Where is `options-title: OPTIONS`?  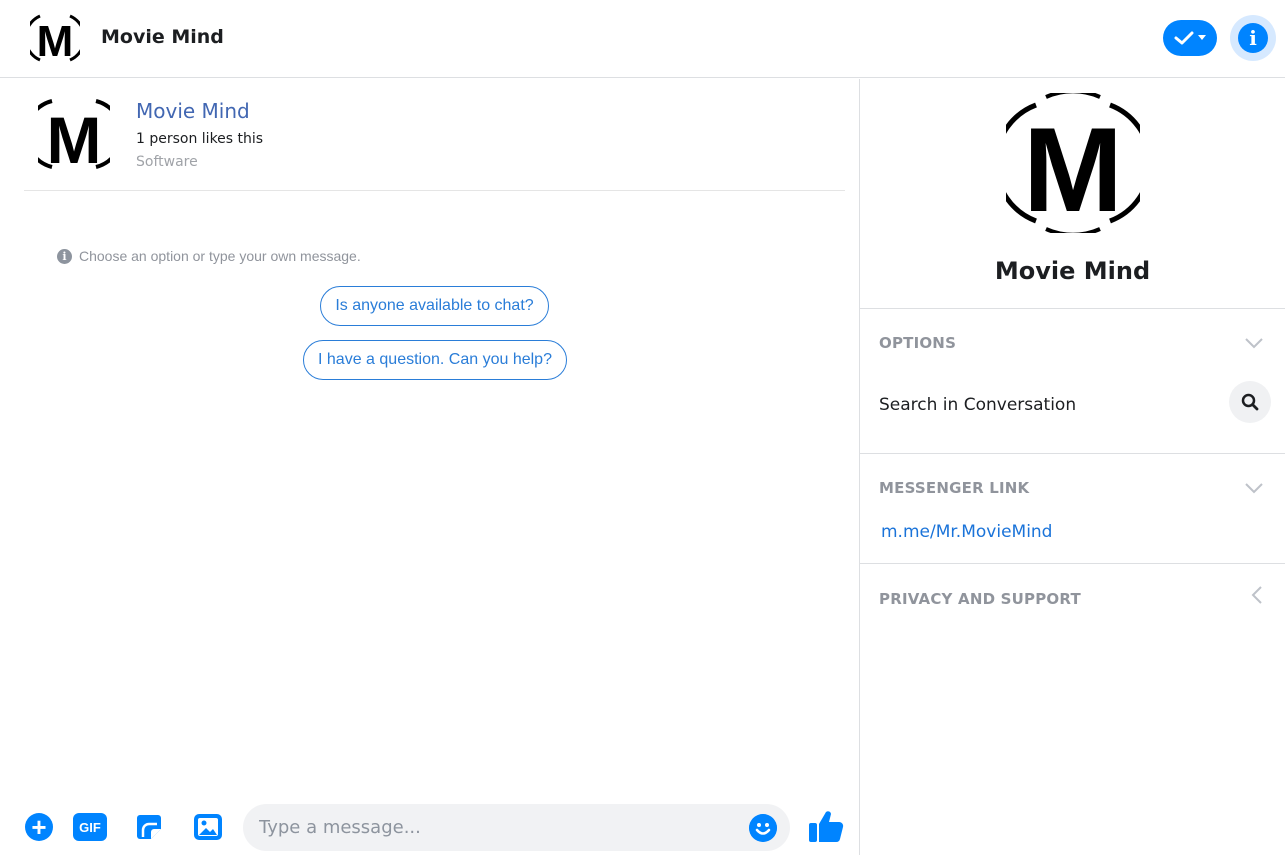 options-title: OPTIONS is located at coordinates (917, 343).